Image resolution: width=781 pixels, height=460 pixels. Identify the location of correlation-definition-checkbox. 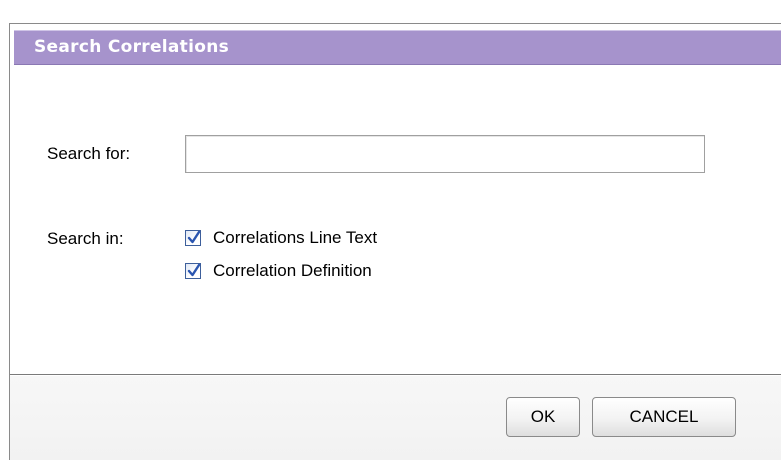
(193, 271).